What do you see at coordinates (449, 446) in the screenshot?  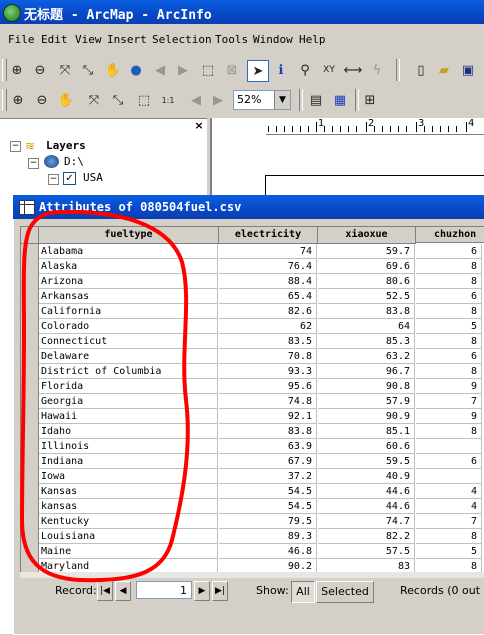 I see `cell-chuzhon` at bounding box center [449, 446].